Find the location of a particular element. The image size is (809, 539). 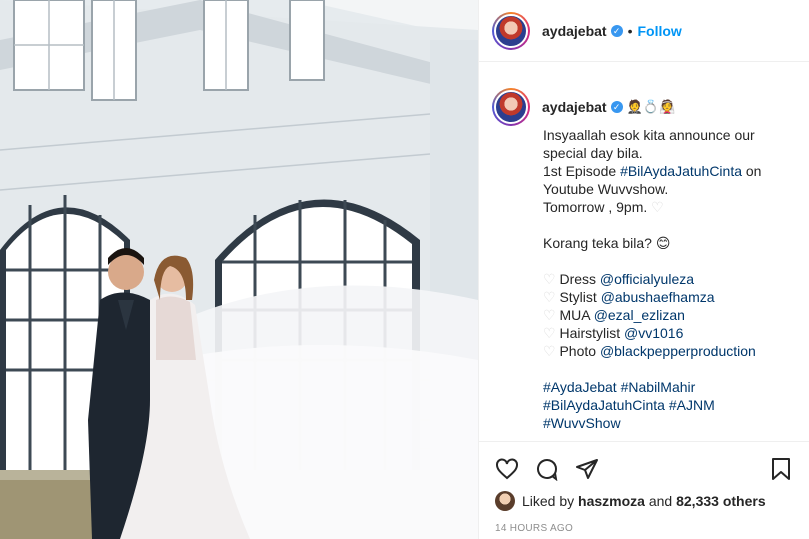

user-avatar is located at coordinates (511, 30).